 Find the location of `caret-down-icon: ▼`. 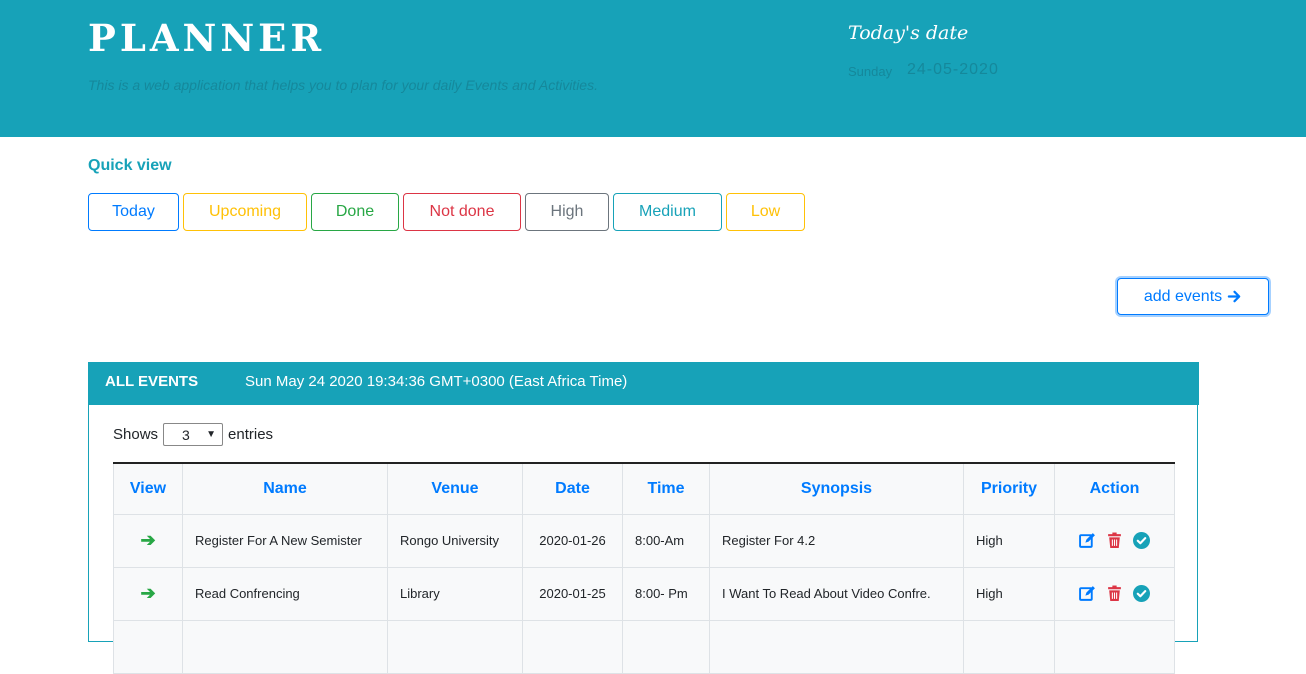

caret-down-icon: ▼ is located at coordinates (211, 434).